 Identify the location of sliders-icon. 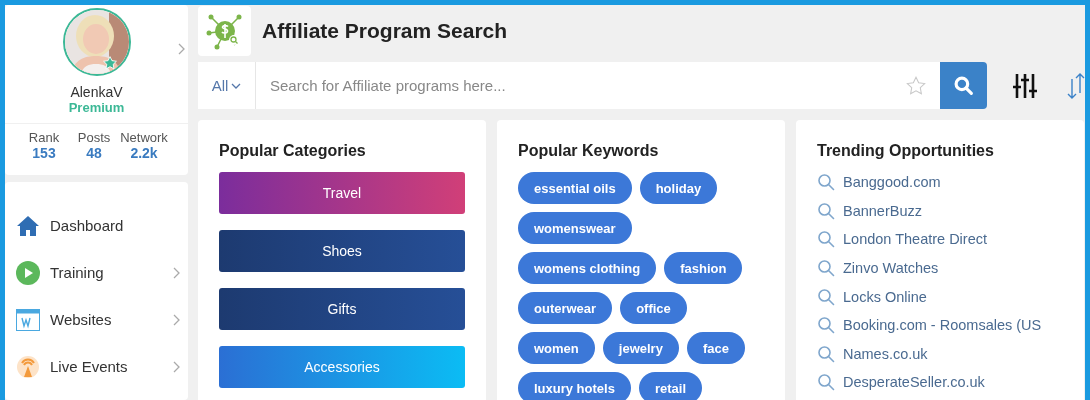
(1025, 85).